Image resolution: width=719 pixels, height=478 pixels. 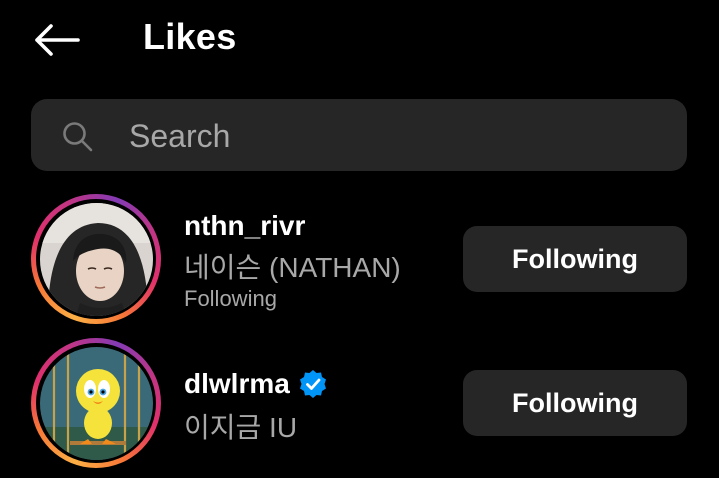 What do you see at coordinates (190, 36) in the screenshot?
I see `page-title: Likes` at bounding box center [190, 36].